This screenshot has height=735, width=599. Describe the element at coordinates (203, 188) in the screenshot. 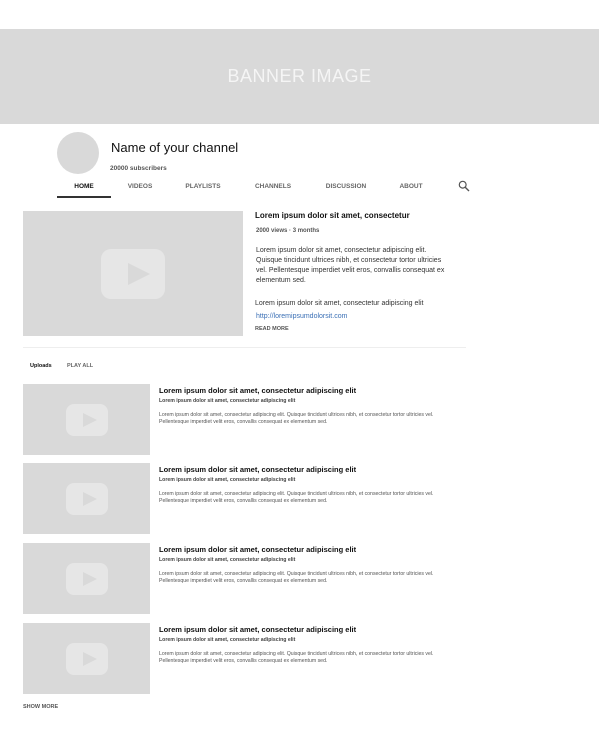

I see `tab-playlists: PLAYLISTS` at that location.